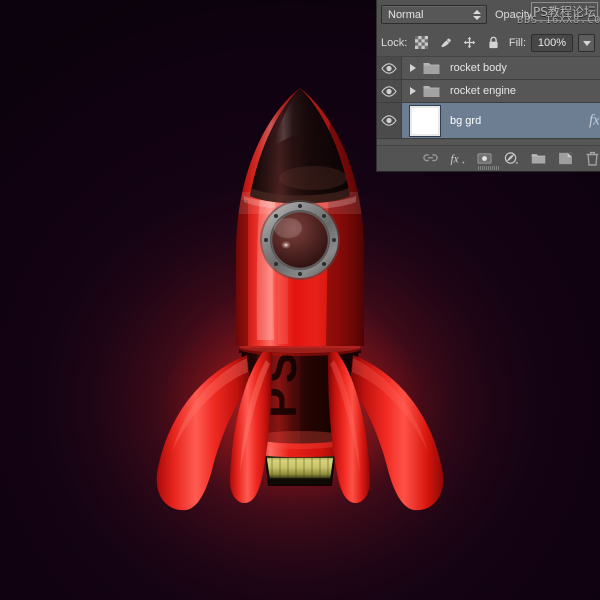 The width and height of the screenshot is (600, 600). I want to click on chevron-down-icon, so click(586, 43).